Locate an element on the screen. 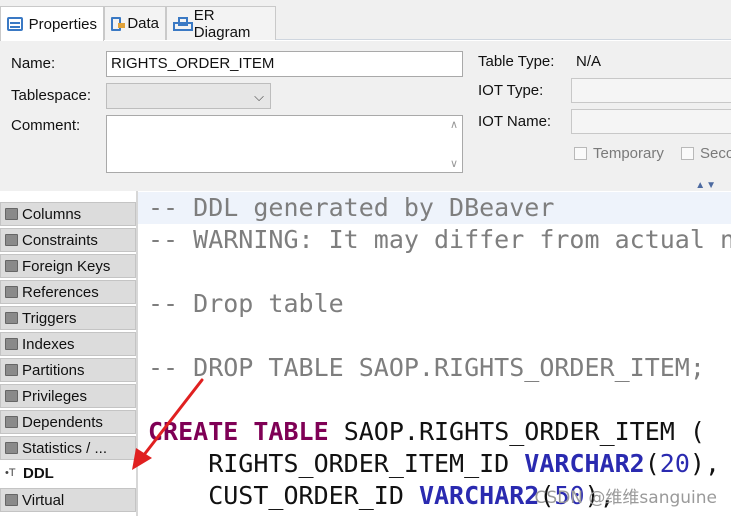 The height and width of the screenshot is (516, 731). watermark: CSDN @维维sanguine is located at coordinates (625, 498).